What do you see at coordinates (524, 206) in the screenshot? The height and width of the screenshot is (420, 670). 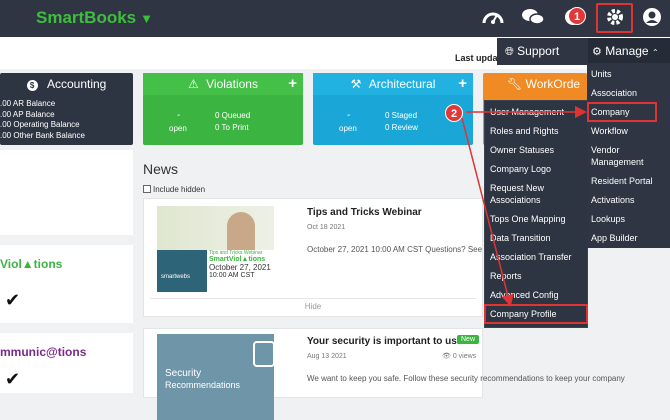 I see `annotation-arrows` at bounding box center [524, 206].